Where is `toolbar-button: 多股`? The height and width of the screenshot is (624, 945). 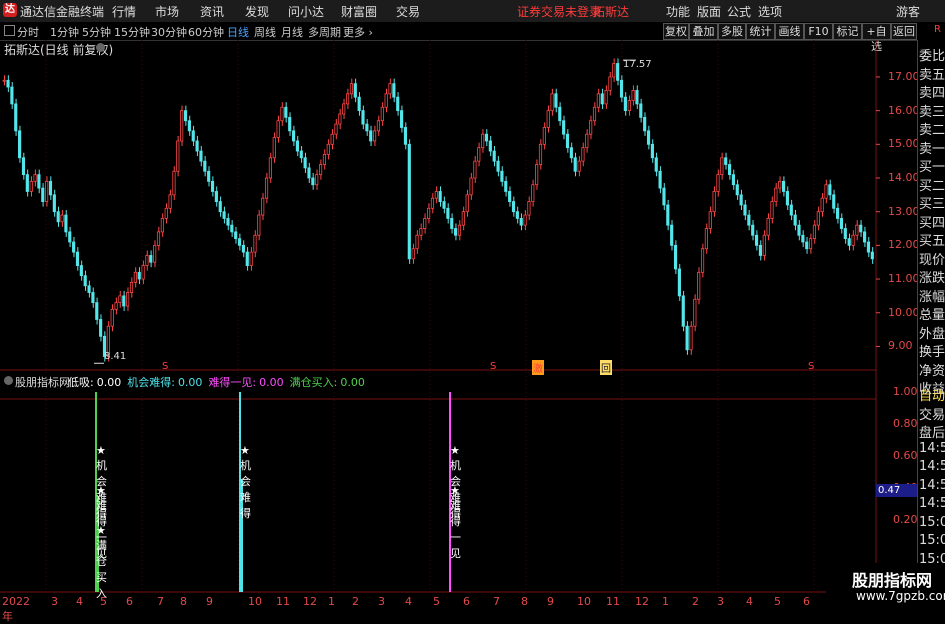 toolbar-button: 多股 is located at coordinates (732, 31).